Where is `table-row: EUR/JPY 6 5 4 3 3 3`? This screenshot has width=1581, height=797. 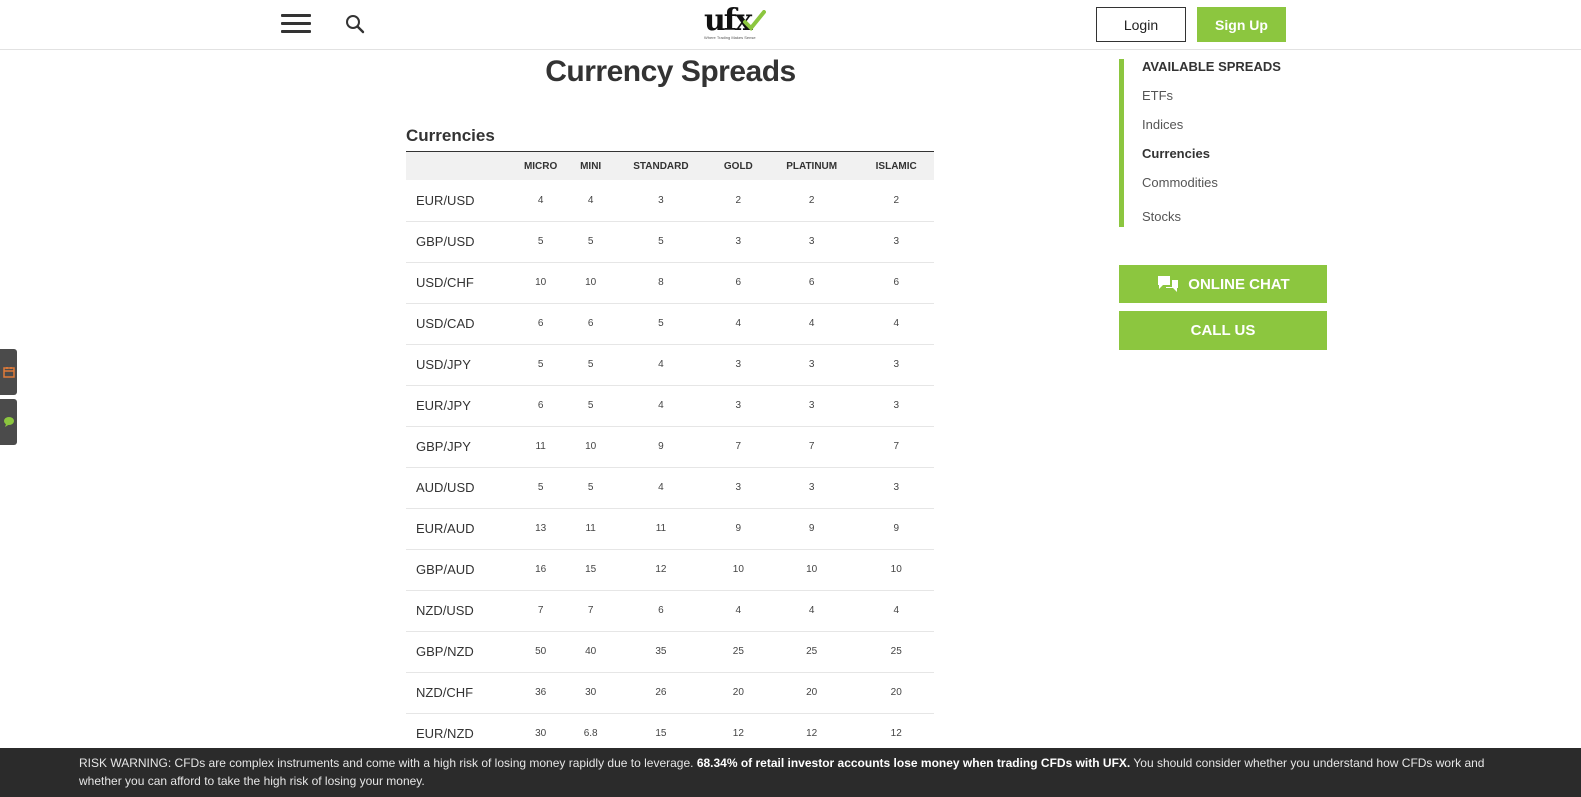 table-row: EUR/JPY 6 5 4 3 3 3 is located at coordinates (670, 405).